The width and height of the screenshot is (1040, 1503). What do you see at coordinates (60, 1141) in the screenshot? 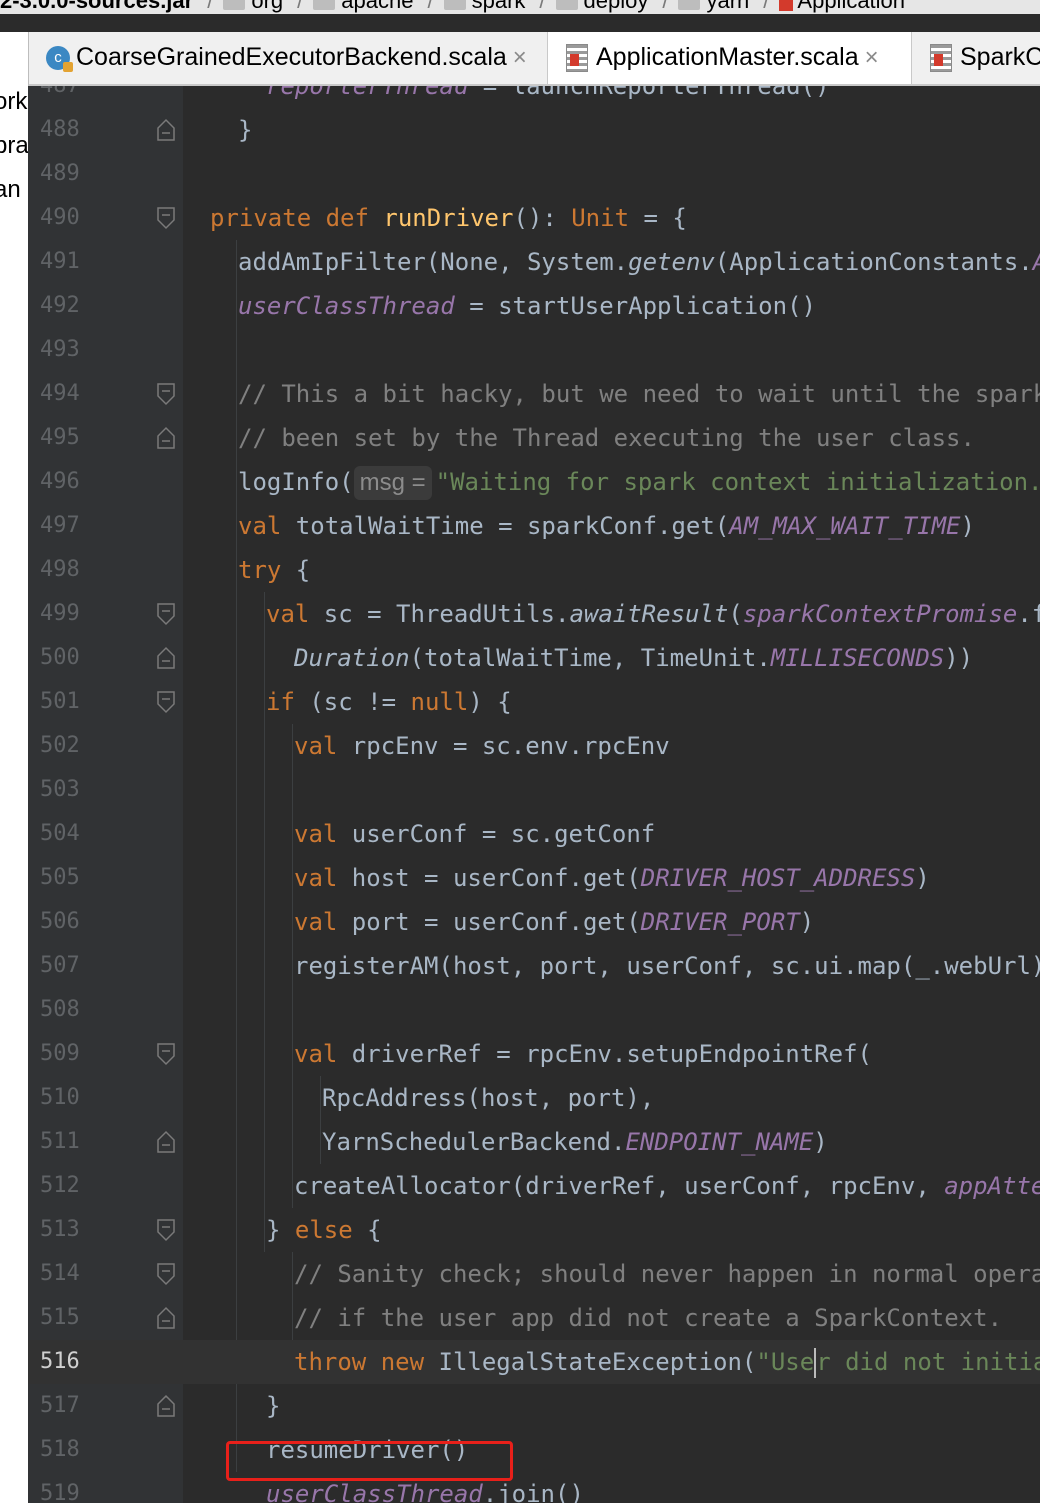
I see `line-number: 511` at bounding box center [60, 1141].